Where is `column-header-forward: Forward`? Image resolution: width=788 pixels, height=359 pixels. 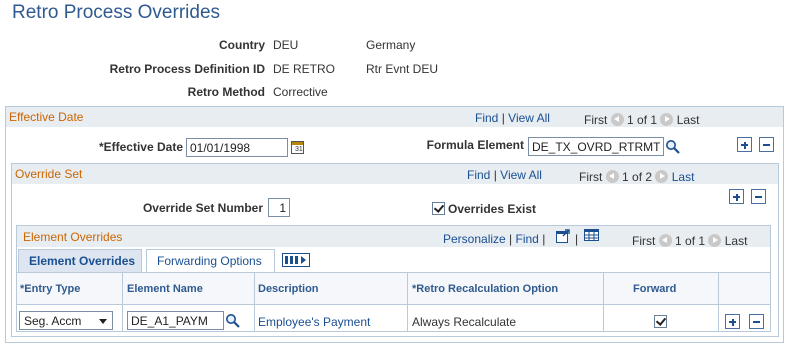 column-header-forward: Forward is located at coordinates (655, 289).